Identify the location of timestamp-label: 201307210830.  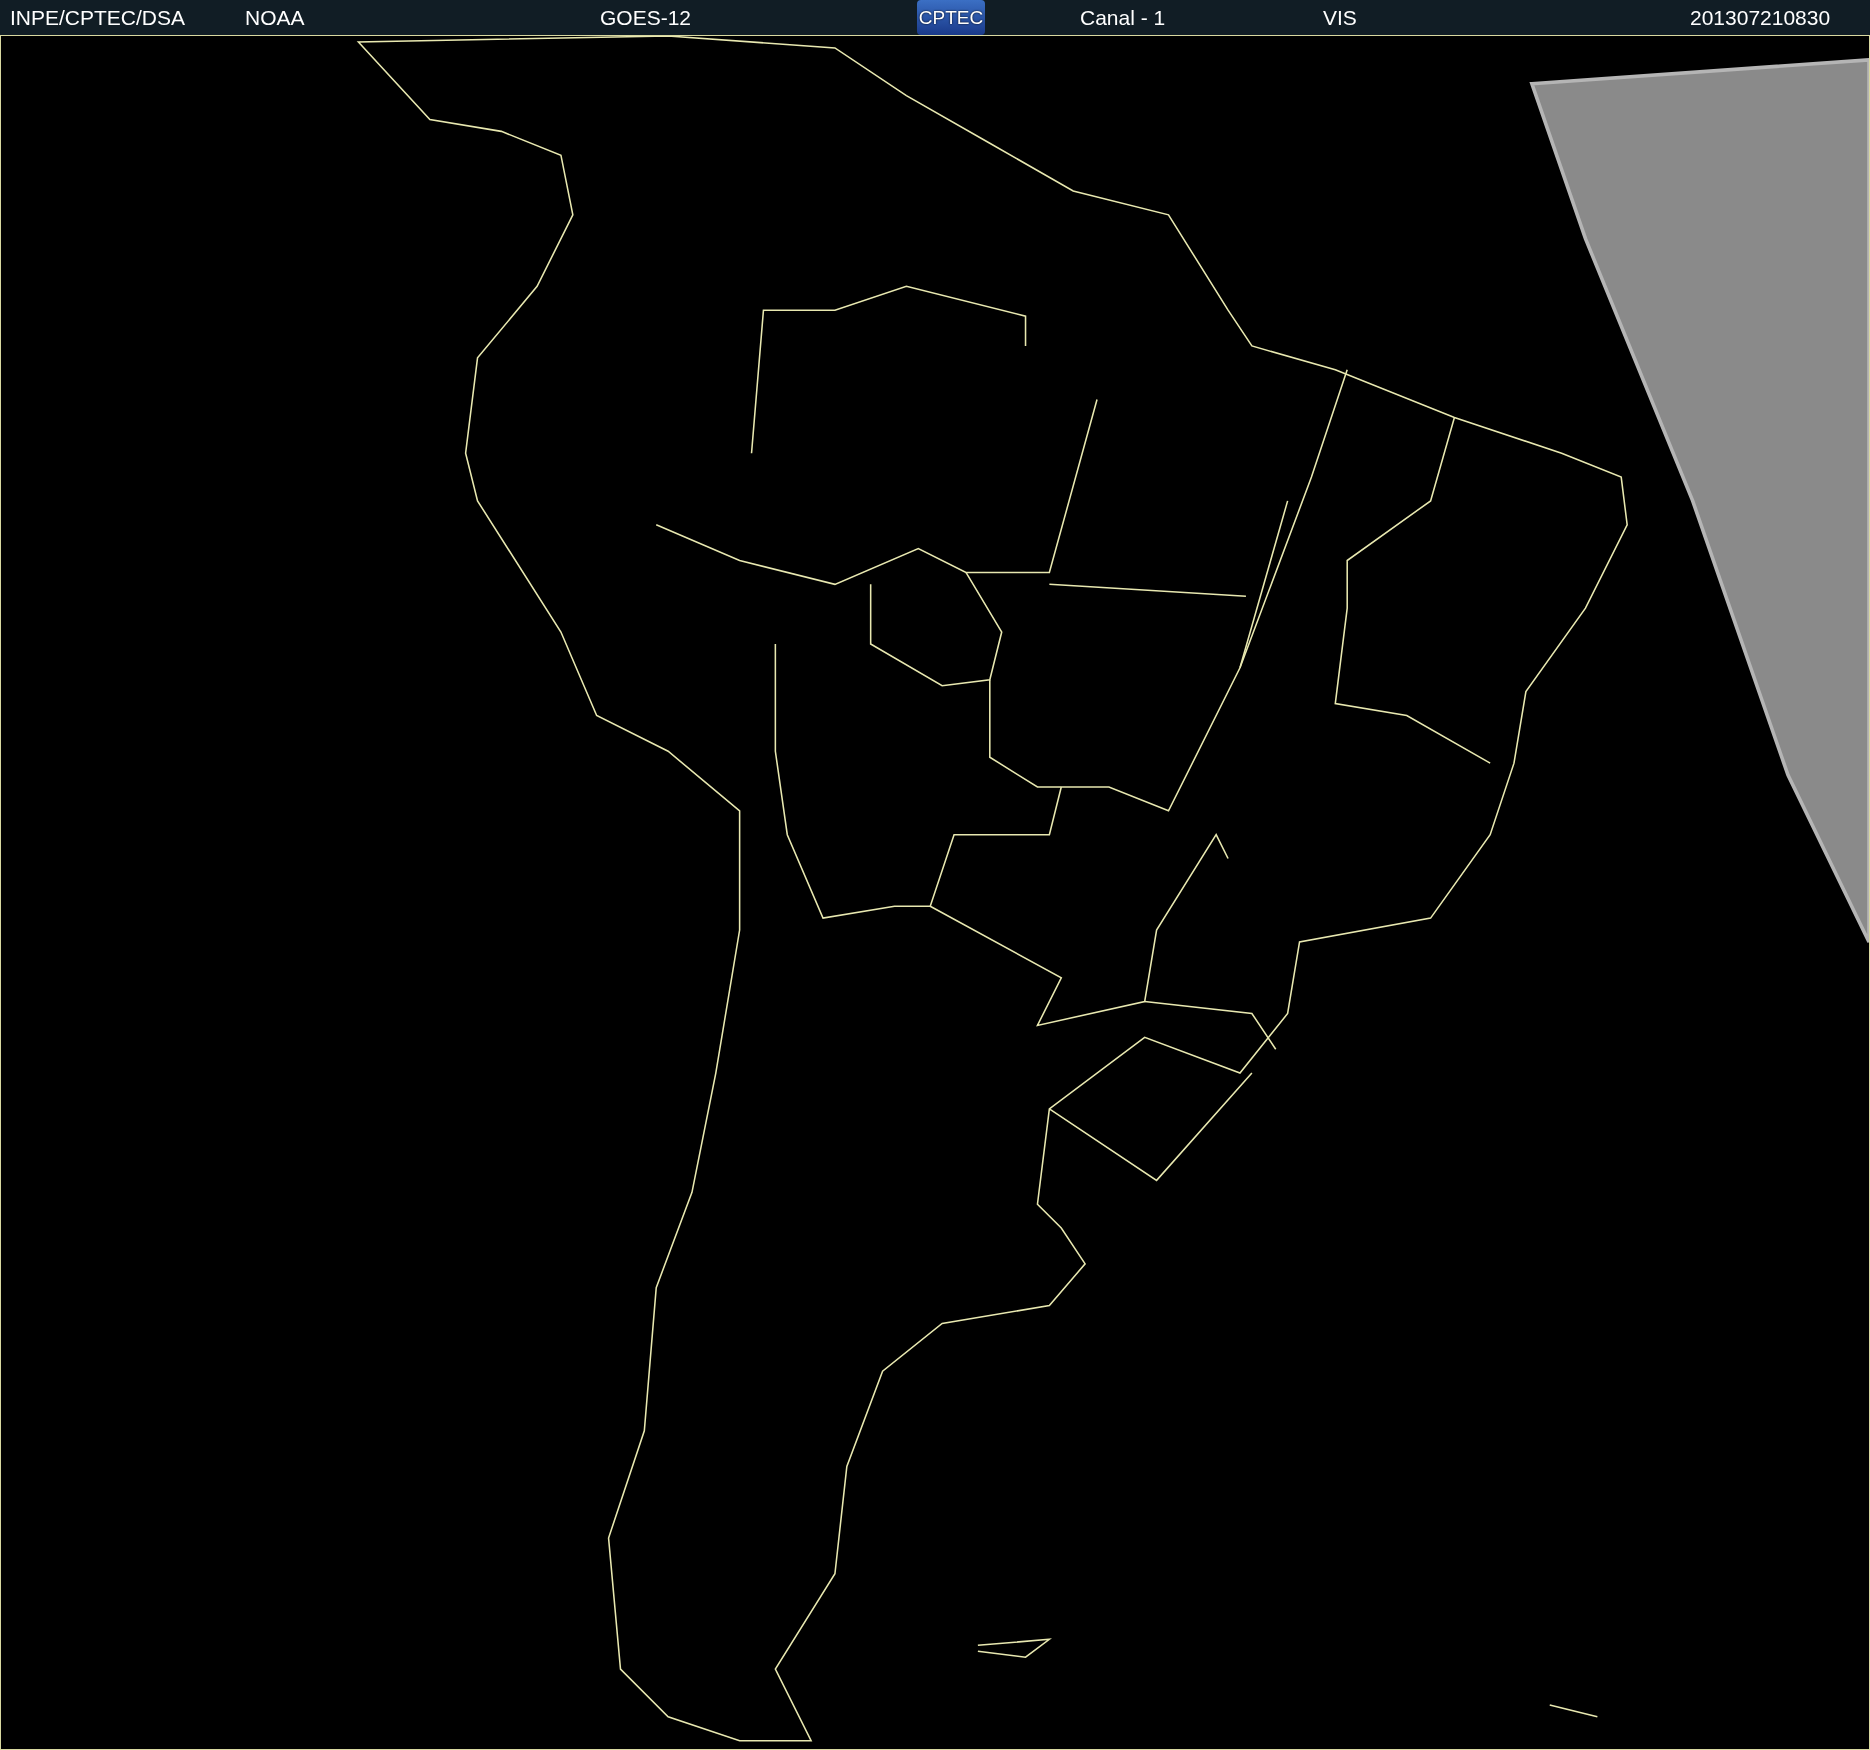
(1760, 18).